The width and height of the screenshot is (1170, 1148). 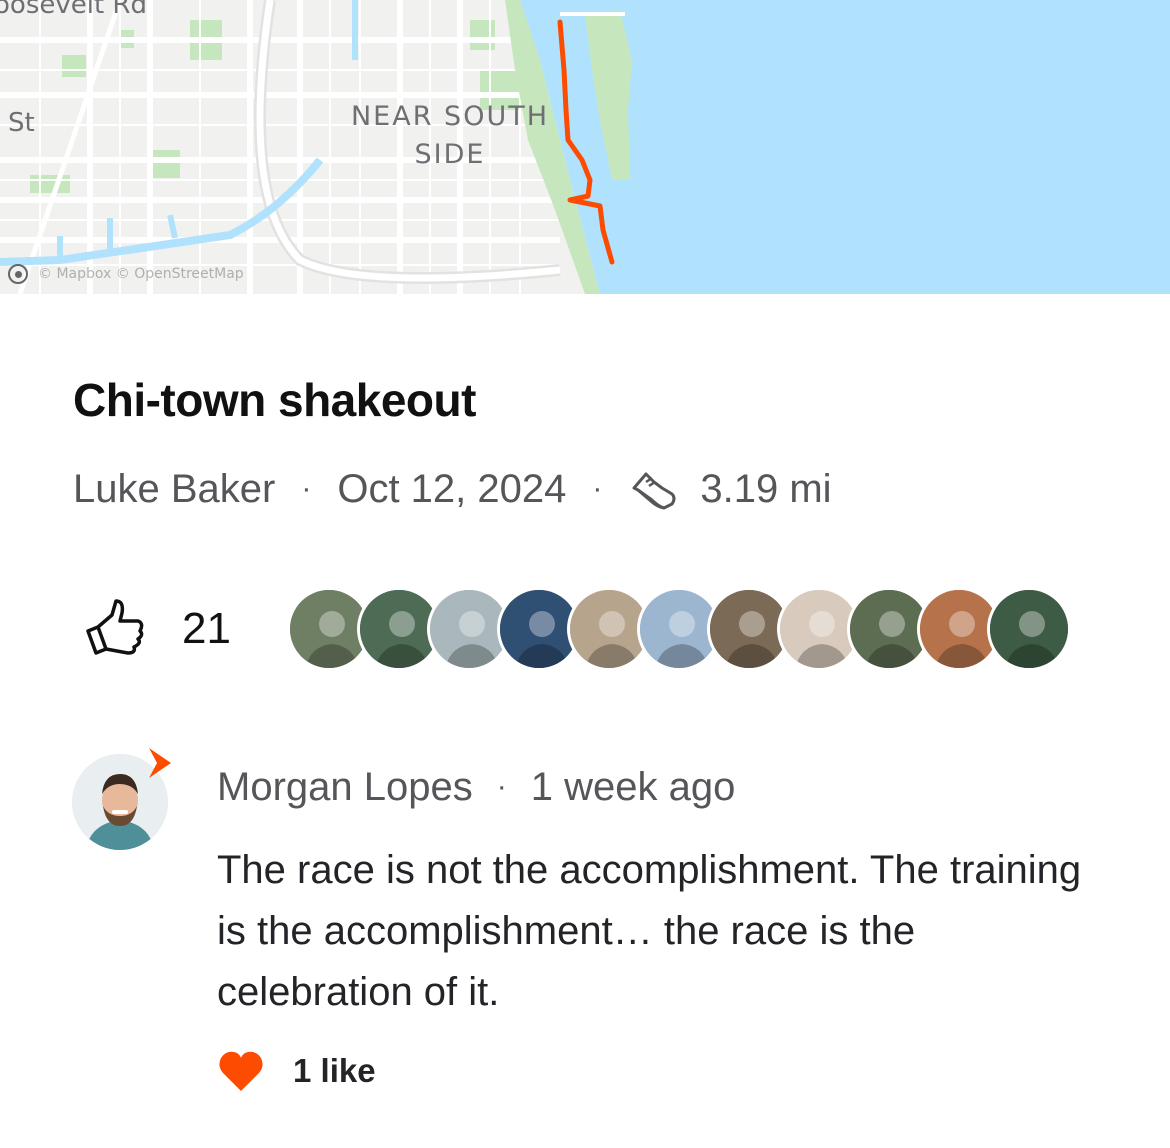 What do you see at coordinates (476, 787) in the screenshot?
I see `comment-header: Morgan Lopes · 1 week ago` at bounding box center [476, 787].